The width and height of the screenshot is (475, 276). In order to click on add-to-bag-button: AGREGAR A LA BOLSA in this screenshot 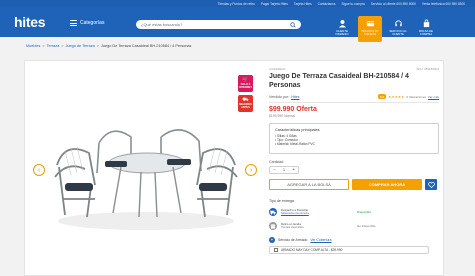, I will do `click(309, 184)`.